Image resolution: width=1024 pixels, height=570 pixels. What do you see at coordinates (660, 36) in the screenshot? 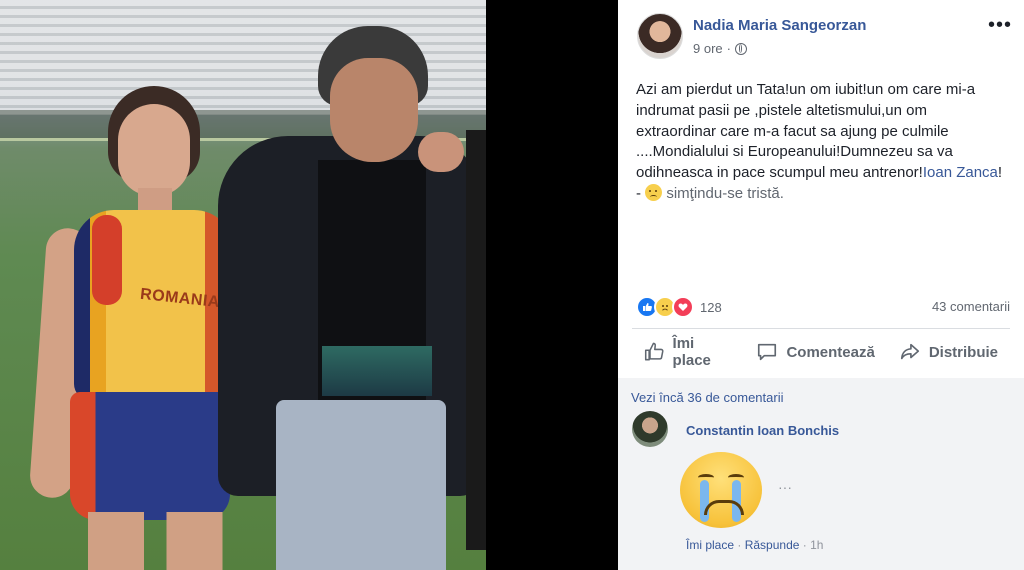
I see `author-avatar` at bounding box center [660, 36].